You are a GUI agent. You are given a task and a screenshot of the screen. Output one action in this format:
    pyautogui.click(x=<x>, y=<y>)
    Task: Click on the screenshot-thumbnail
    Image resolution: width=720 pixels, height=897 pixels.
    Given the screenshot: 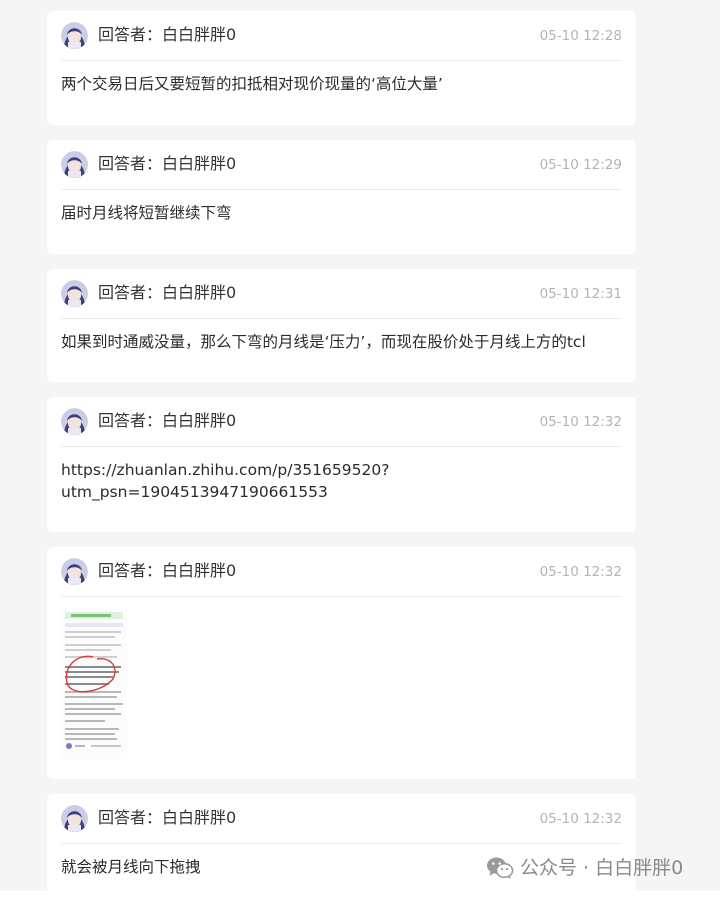 What is the action you would take?
    pyautogui.click(x=94, y=684)
    